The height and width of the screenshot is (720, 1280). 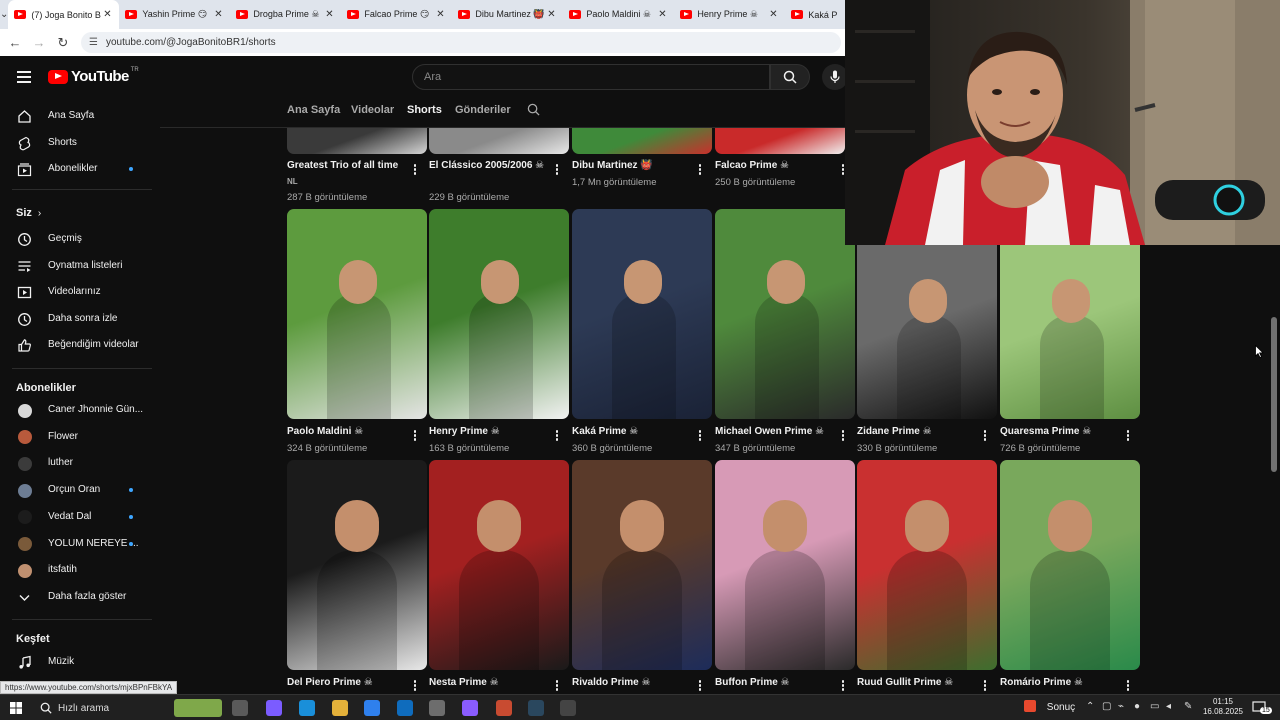 I want to click on channel-tab: Ana Sayfa, so click(x=313, y=110).